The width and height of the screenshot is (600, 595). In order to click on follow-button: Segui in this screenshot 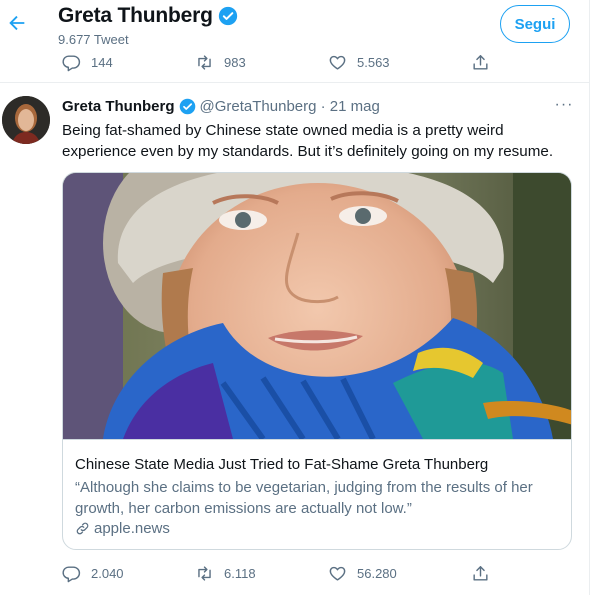, I will do `click(535, 24)`.